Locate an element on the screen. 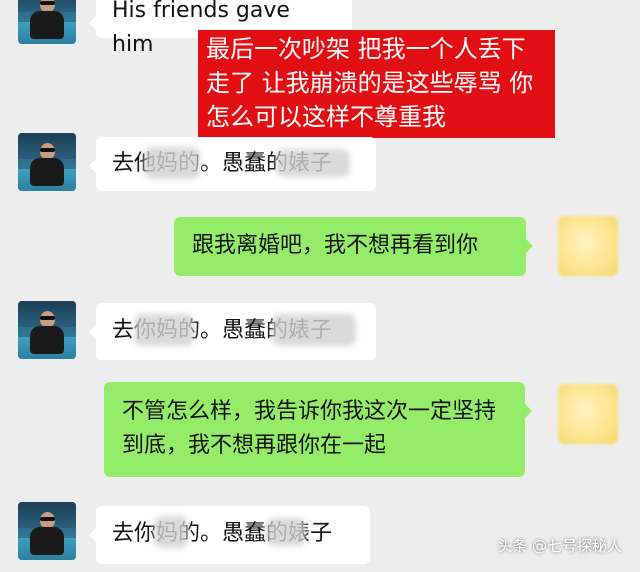 Image resolution: width=640 pixels, height=572 pixels. watermark: 头条 @七号探秘人 is located at coordinates (559, 545).